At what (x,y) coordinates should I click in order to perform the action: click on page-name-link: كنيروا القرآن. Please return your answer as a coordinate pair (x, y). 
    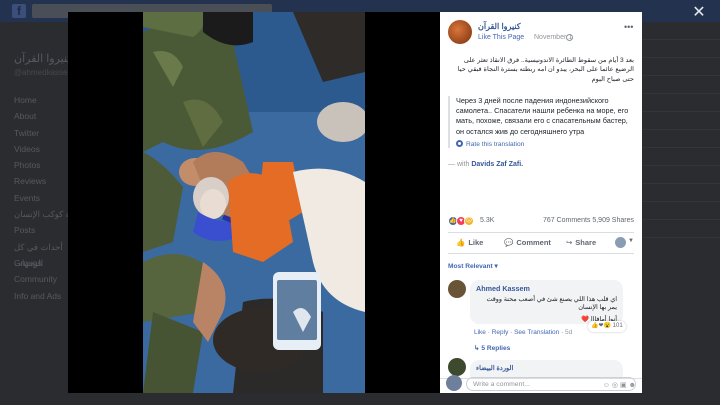
    Looking at the image, I should click on (499, 26).